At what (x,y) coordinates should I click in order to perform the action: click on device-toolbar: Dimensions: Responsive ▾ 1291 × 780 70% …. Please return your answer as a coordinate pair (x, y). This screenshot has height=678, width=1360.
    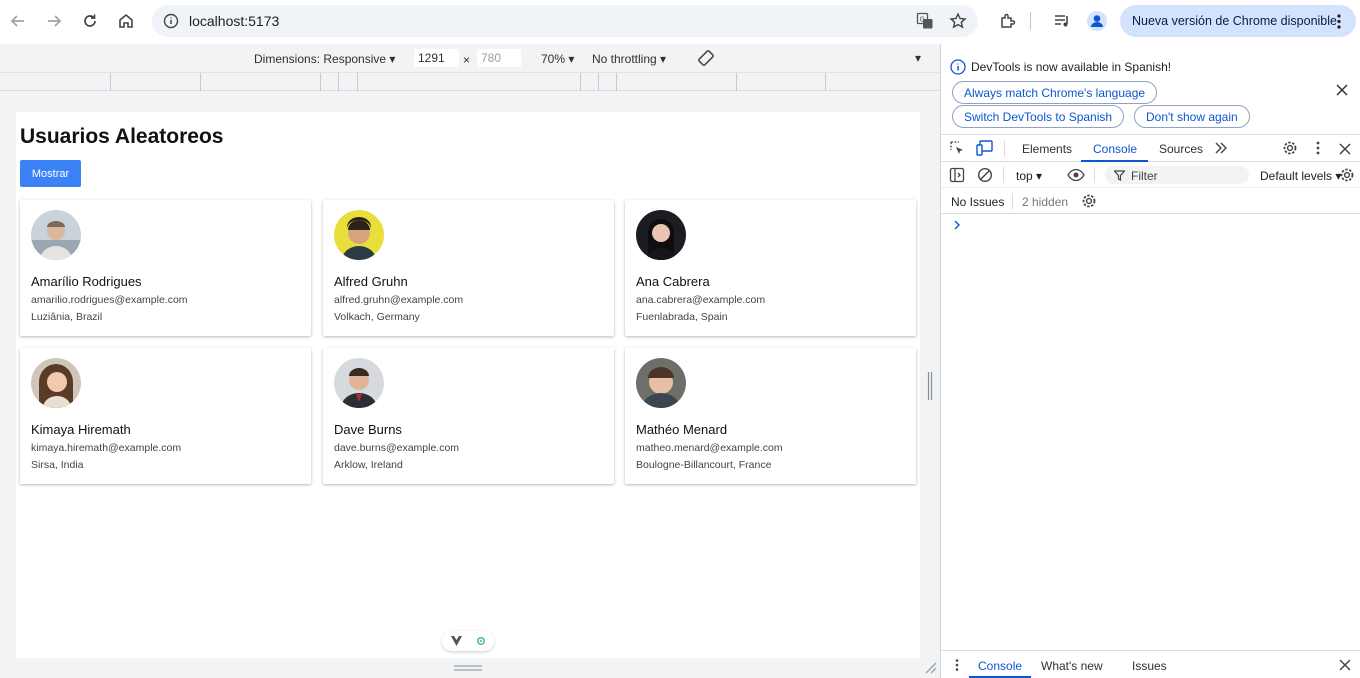
    Looking at the image, I should click on (470, 58).